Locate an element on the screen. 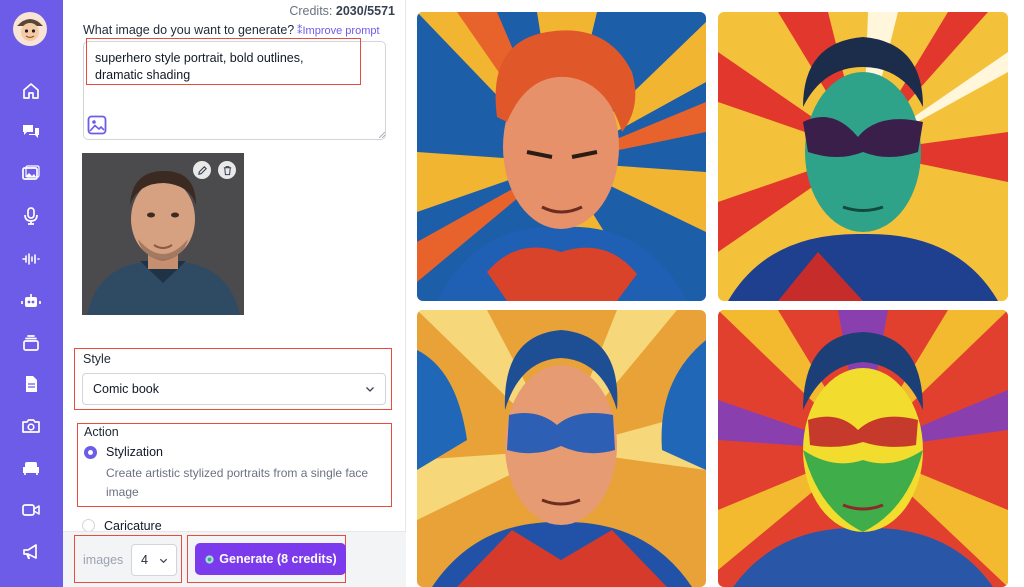 Image resolution: width=1024 pixels, height=587 pixels. video-icon is located at coordinates (31, 510).